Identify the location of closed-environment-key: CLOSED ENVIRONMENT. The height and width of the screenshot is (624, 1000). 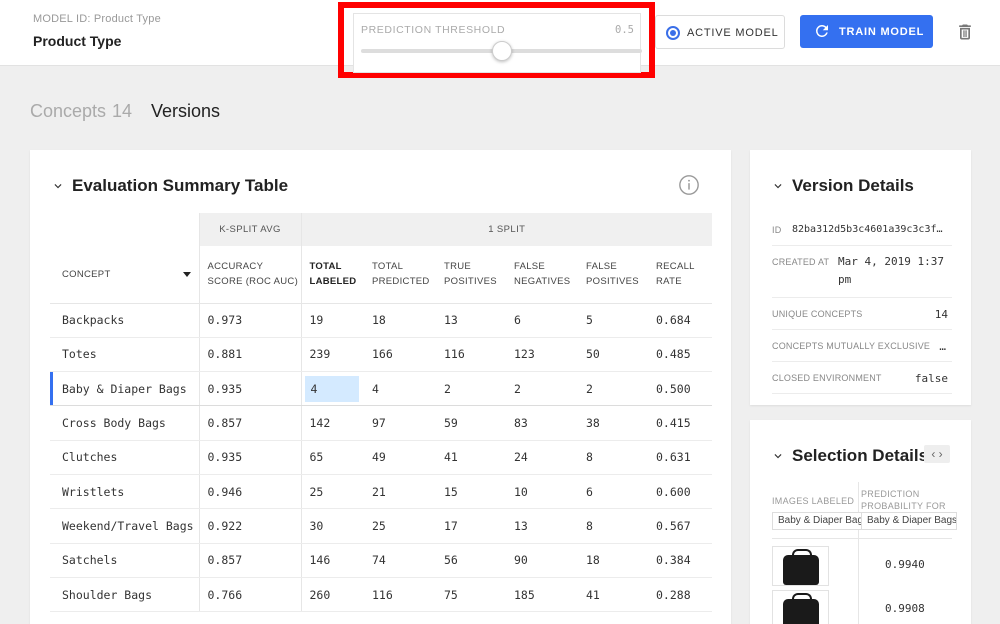
(827, 378).